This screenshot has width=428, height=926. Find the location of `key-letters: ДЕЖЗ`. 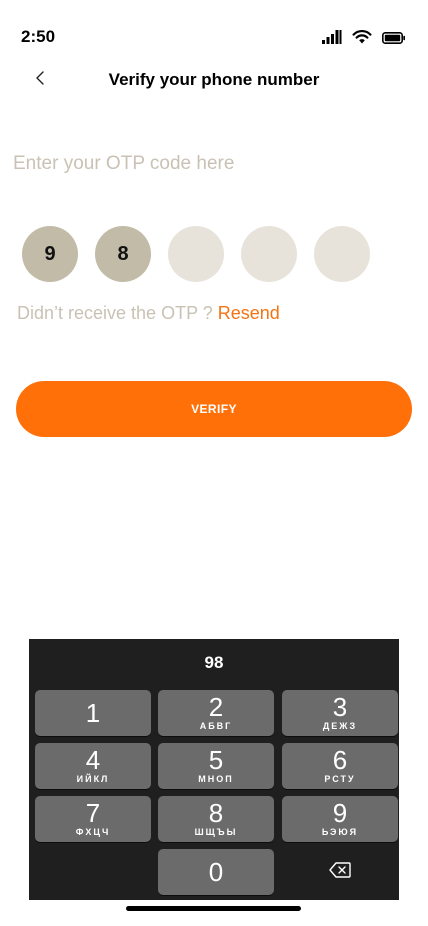

key-letters: ДЕЖЗ is located at coordinates (340, 726).